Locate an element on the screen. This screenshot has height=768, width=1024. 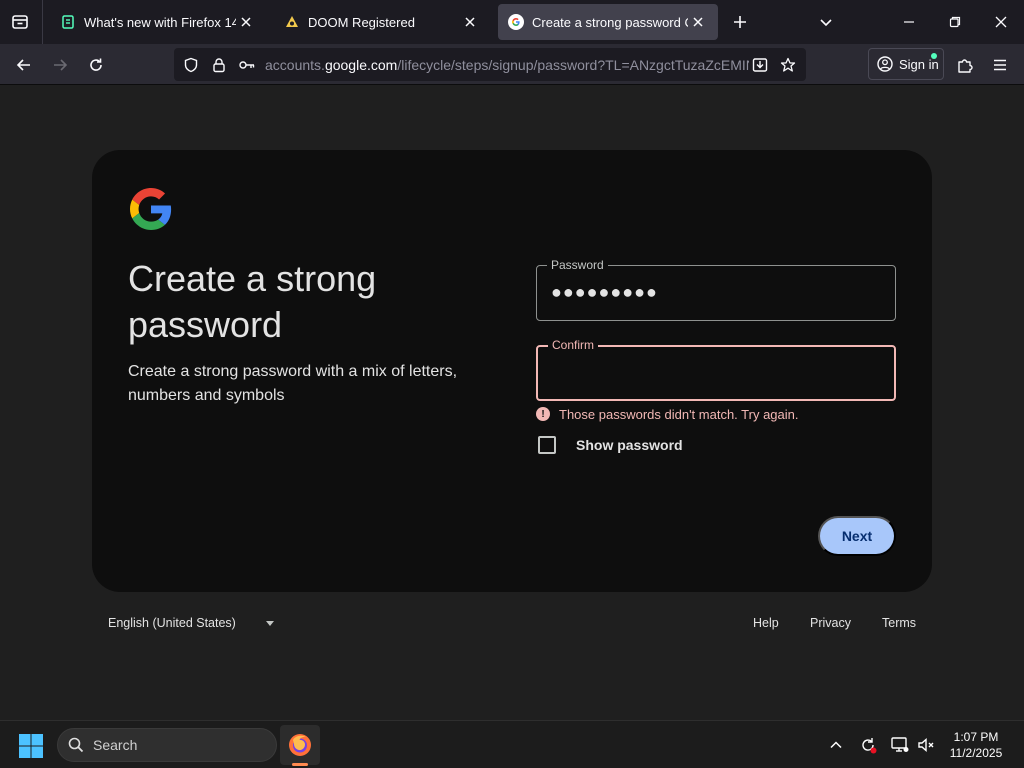
lock-icon is located at coordinates (219, 65).